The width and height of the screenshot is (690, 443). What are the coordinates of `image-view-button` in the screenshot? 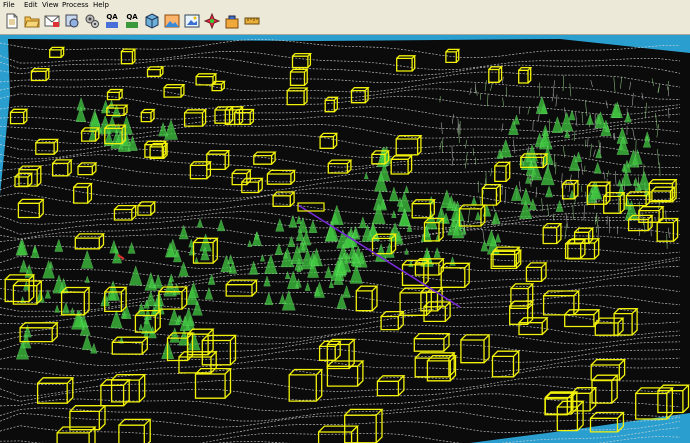 It's located at (192, 21).